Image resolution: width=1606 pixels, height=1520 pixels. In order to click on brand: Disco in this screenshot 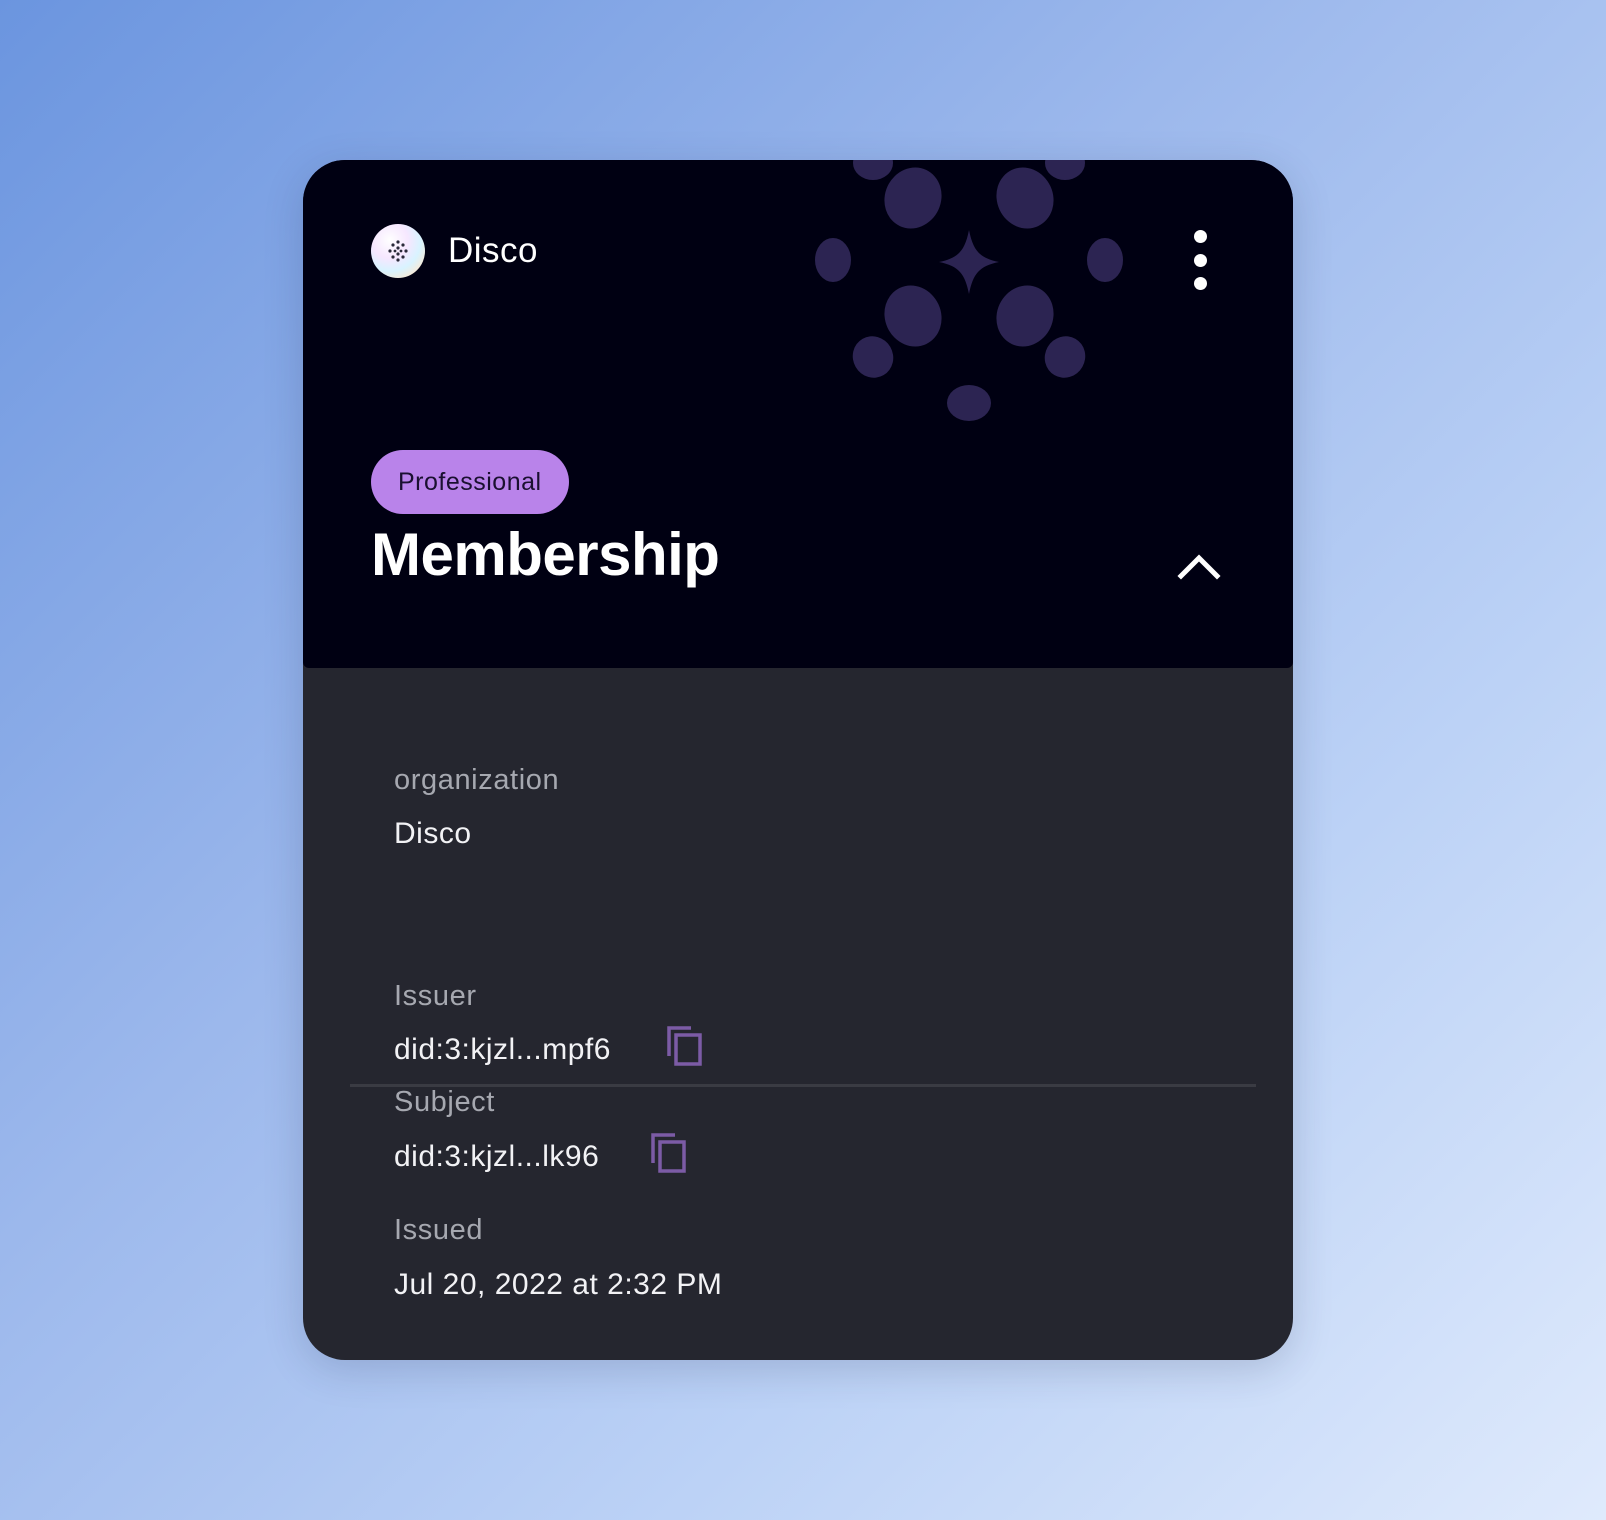, I will do `click(454, 251)`.